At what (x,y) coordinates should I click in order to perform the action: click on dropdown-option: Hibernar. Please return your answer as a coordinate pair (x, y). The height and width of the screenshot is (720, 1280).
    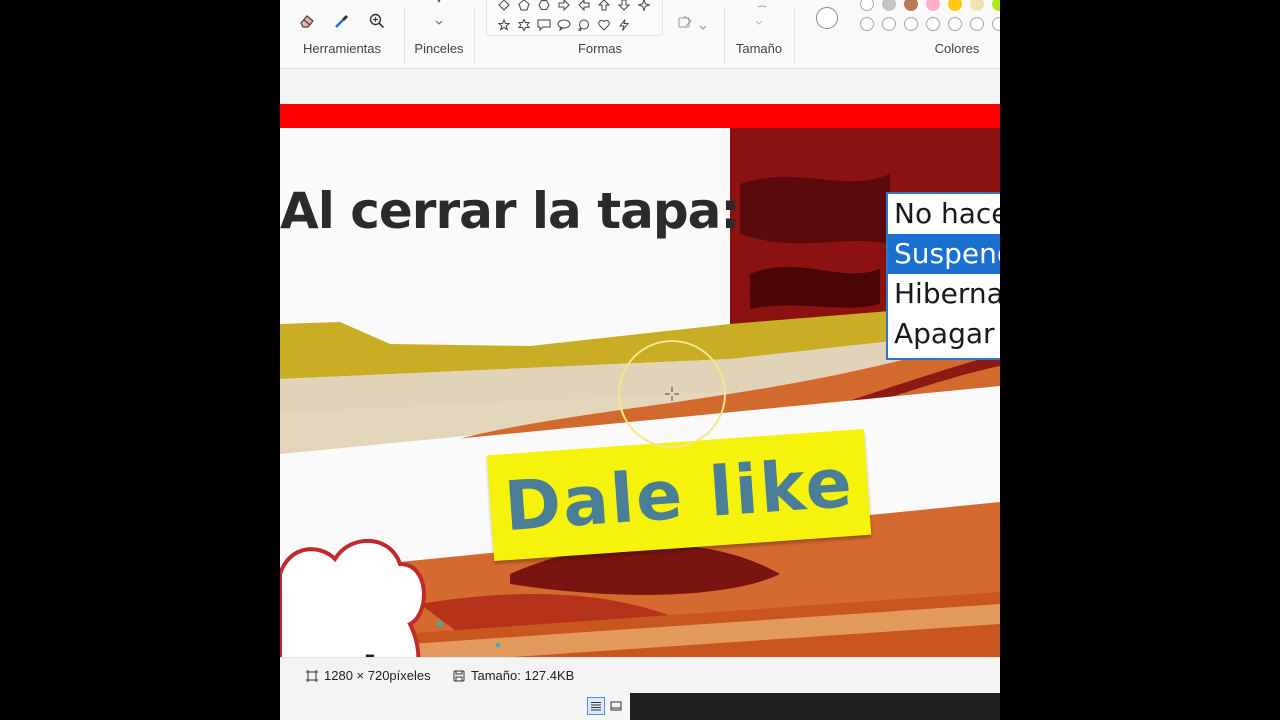
    Looking at the image, I should click on (947, 293).